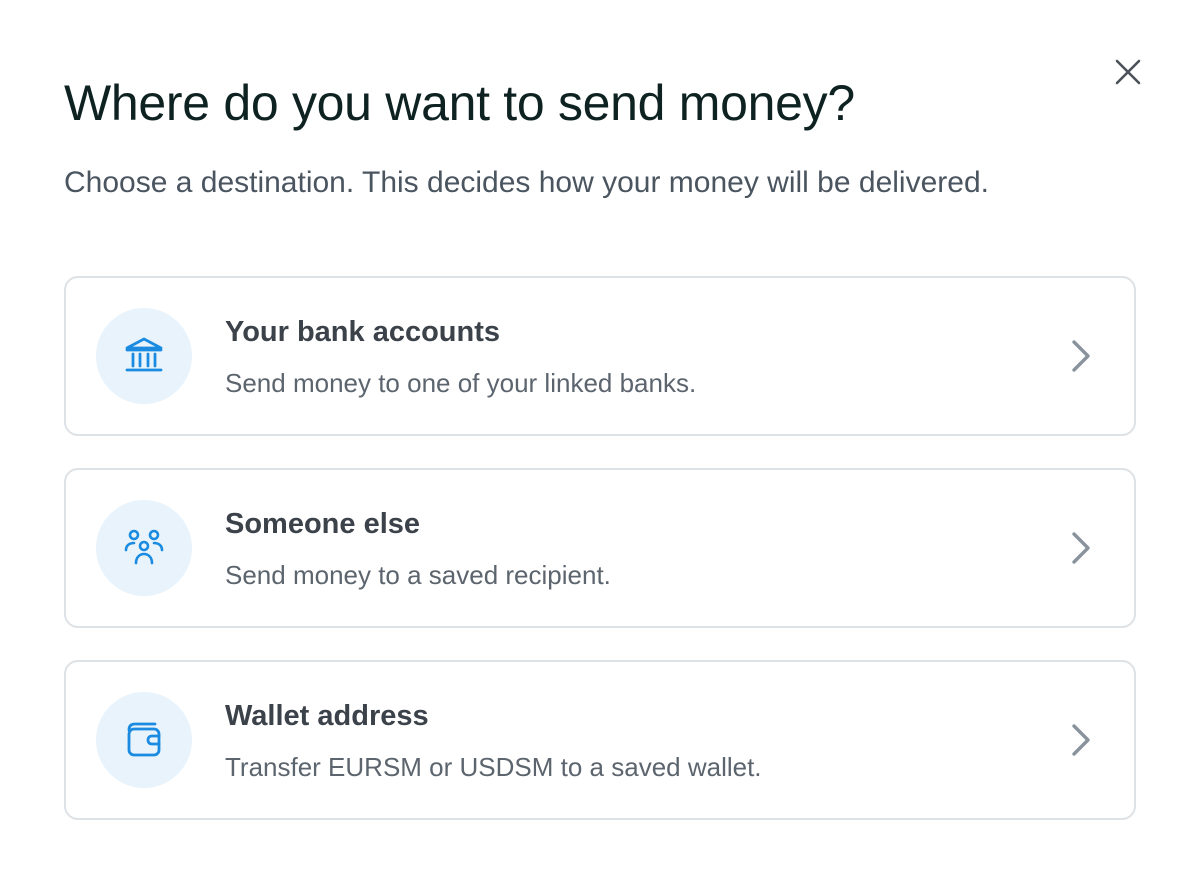 The image size is (1200, 884). I want to click on wallet-icon-circle, so click(144, 740).